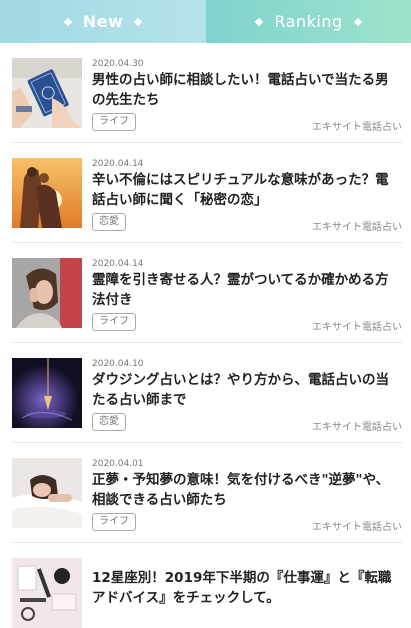  What do you see at coordinates (247, 190) in the screenshot?
I see `article-title: 辛い不倫にはスピリチュアルな意味があった？電話占い師に聞く「秘密の恋」` at bounding box center [247, 190].